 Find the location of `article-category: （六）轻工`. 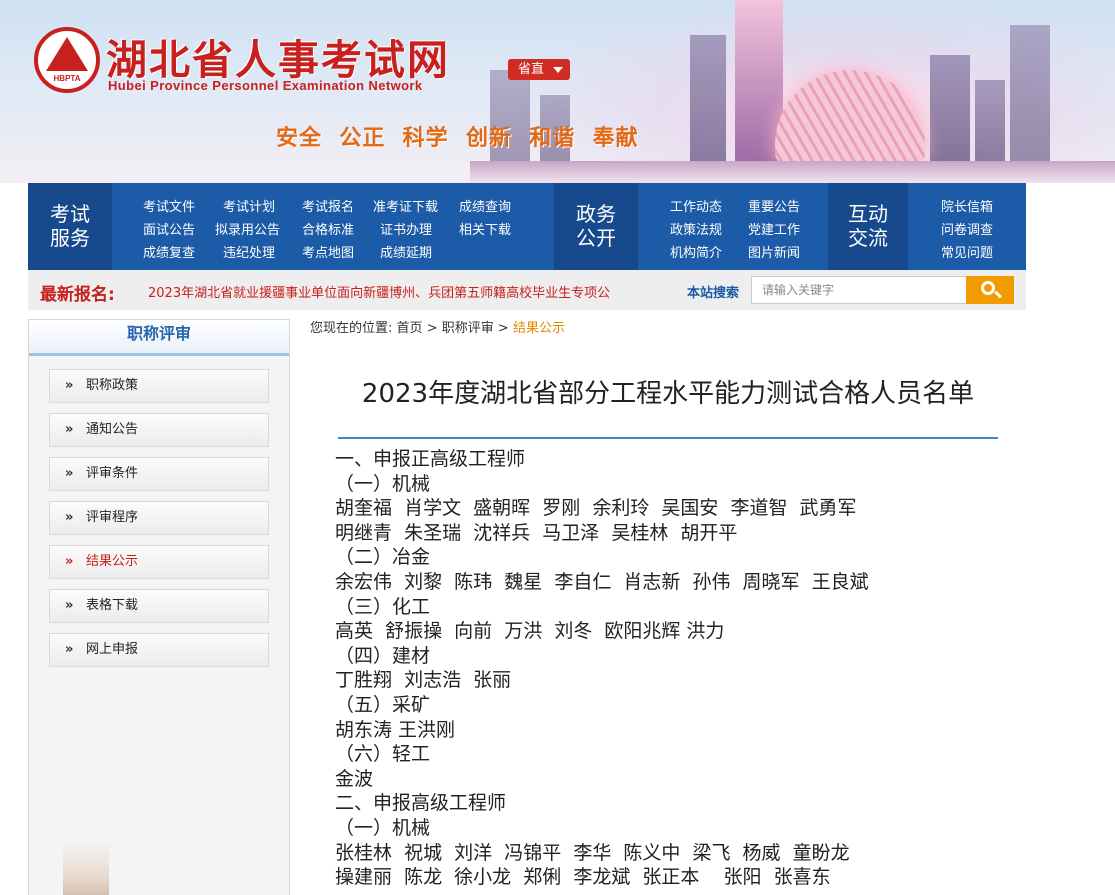

article-category: （六）轻工 is located at coordinates (383, 754).